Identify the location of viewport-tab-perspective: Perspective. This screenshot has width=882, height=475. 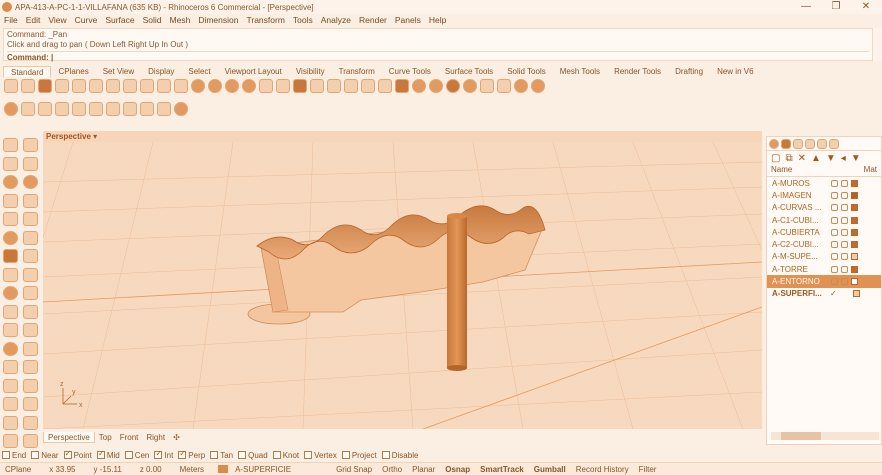
(69, 437).